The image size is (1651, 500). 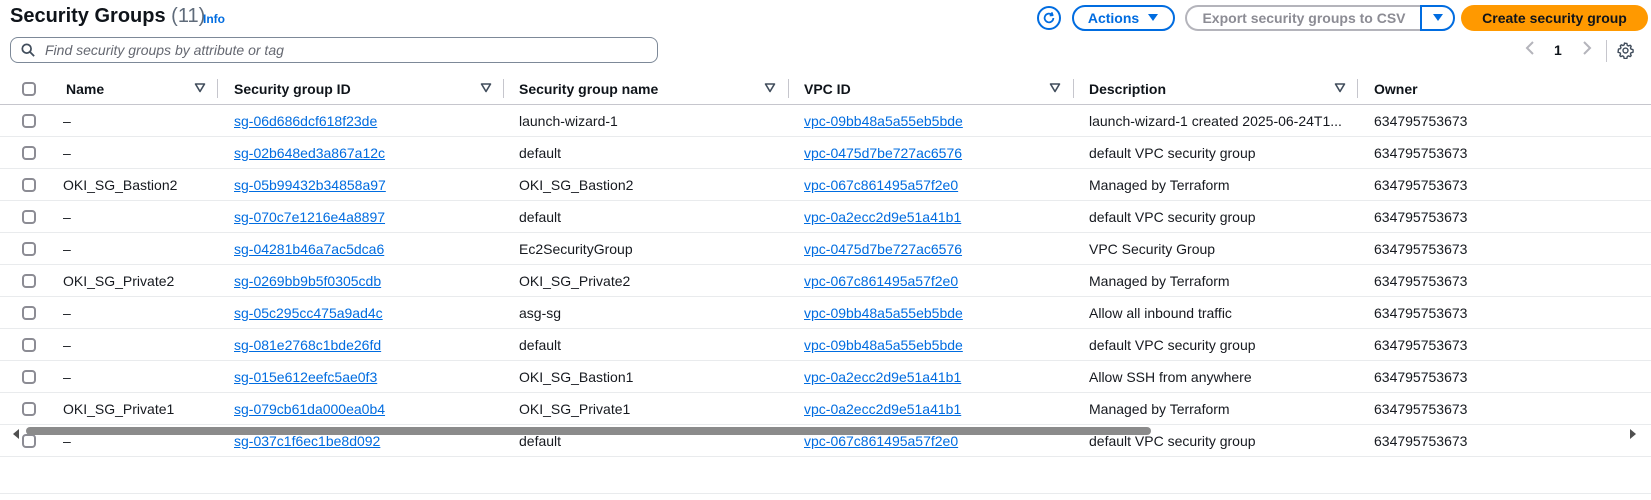 I want to click on column-header-sg-name: Security group name, so click(x=659, y=88).